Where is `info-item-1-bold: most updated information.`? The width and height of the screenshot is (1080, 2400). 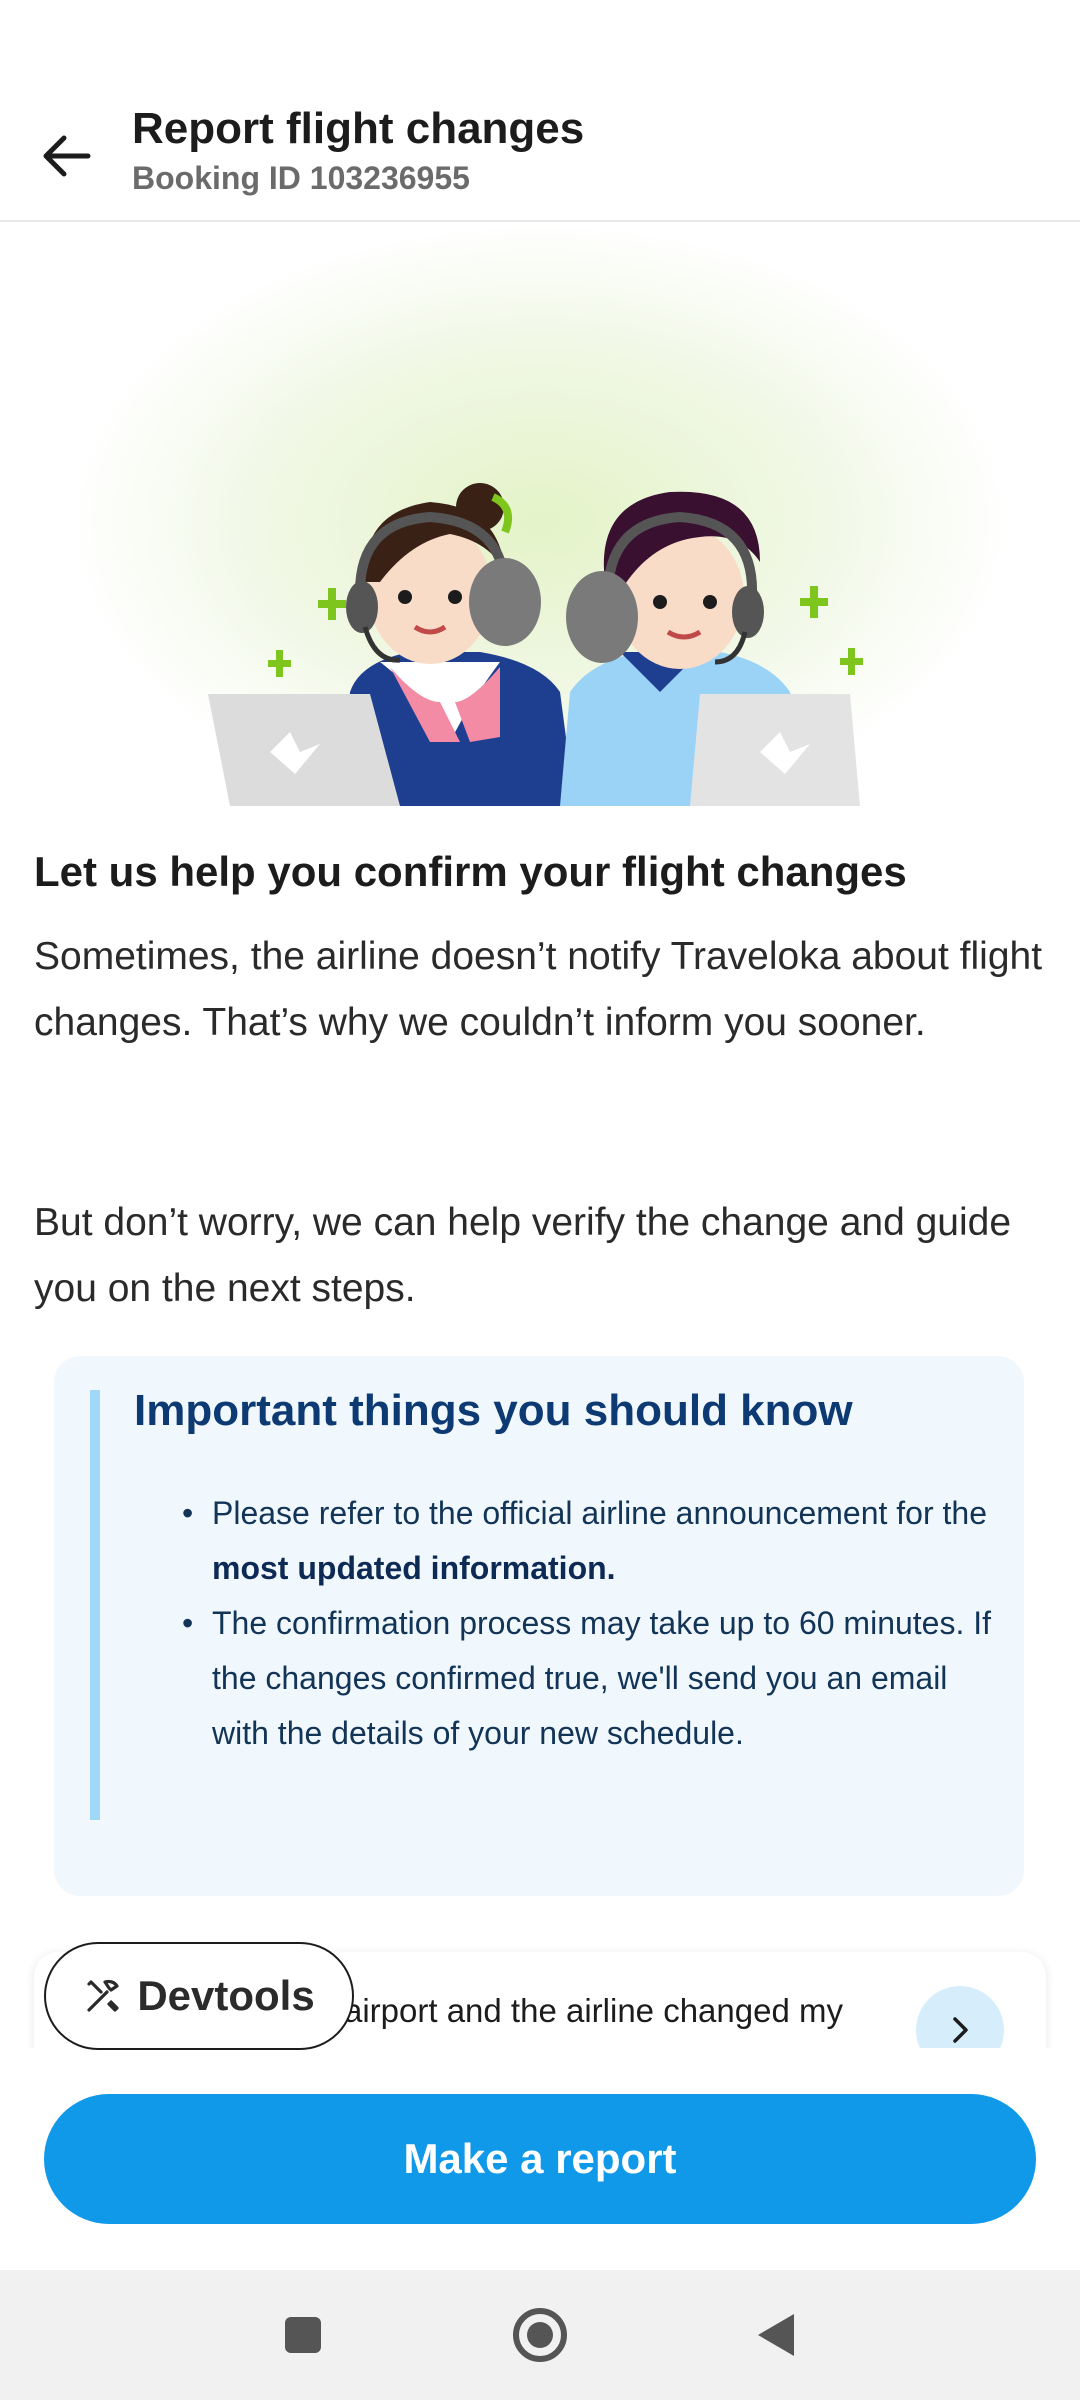
info-item-1-bold: most updated information. is located at coordinates (414, 1568).